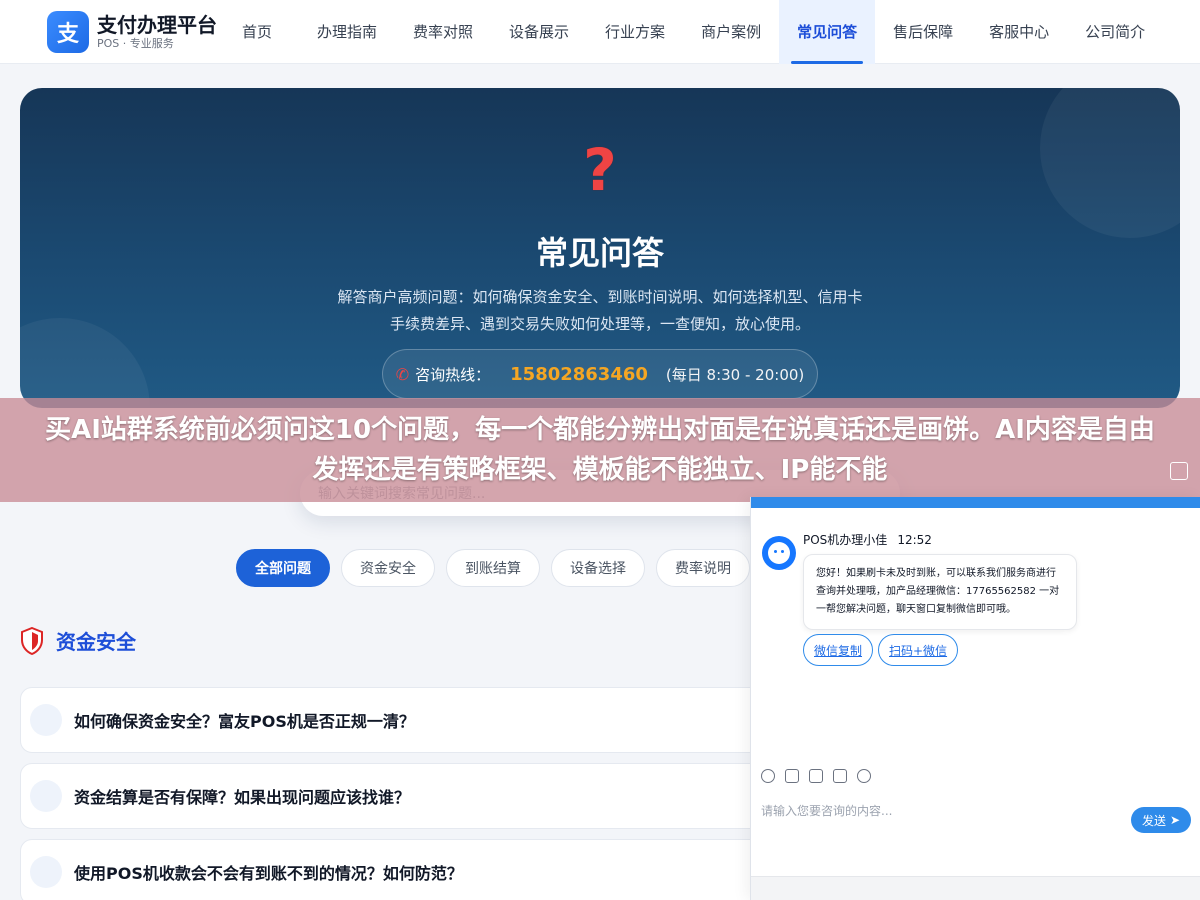 The height and width of the screenshot is (900, 1200). Describe the element at coordinates (635, 32) in the screenshot. I see `nav-item-solutions: 行业方案` at that location.